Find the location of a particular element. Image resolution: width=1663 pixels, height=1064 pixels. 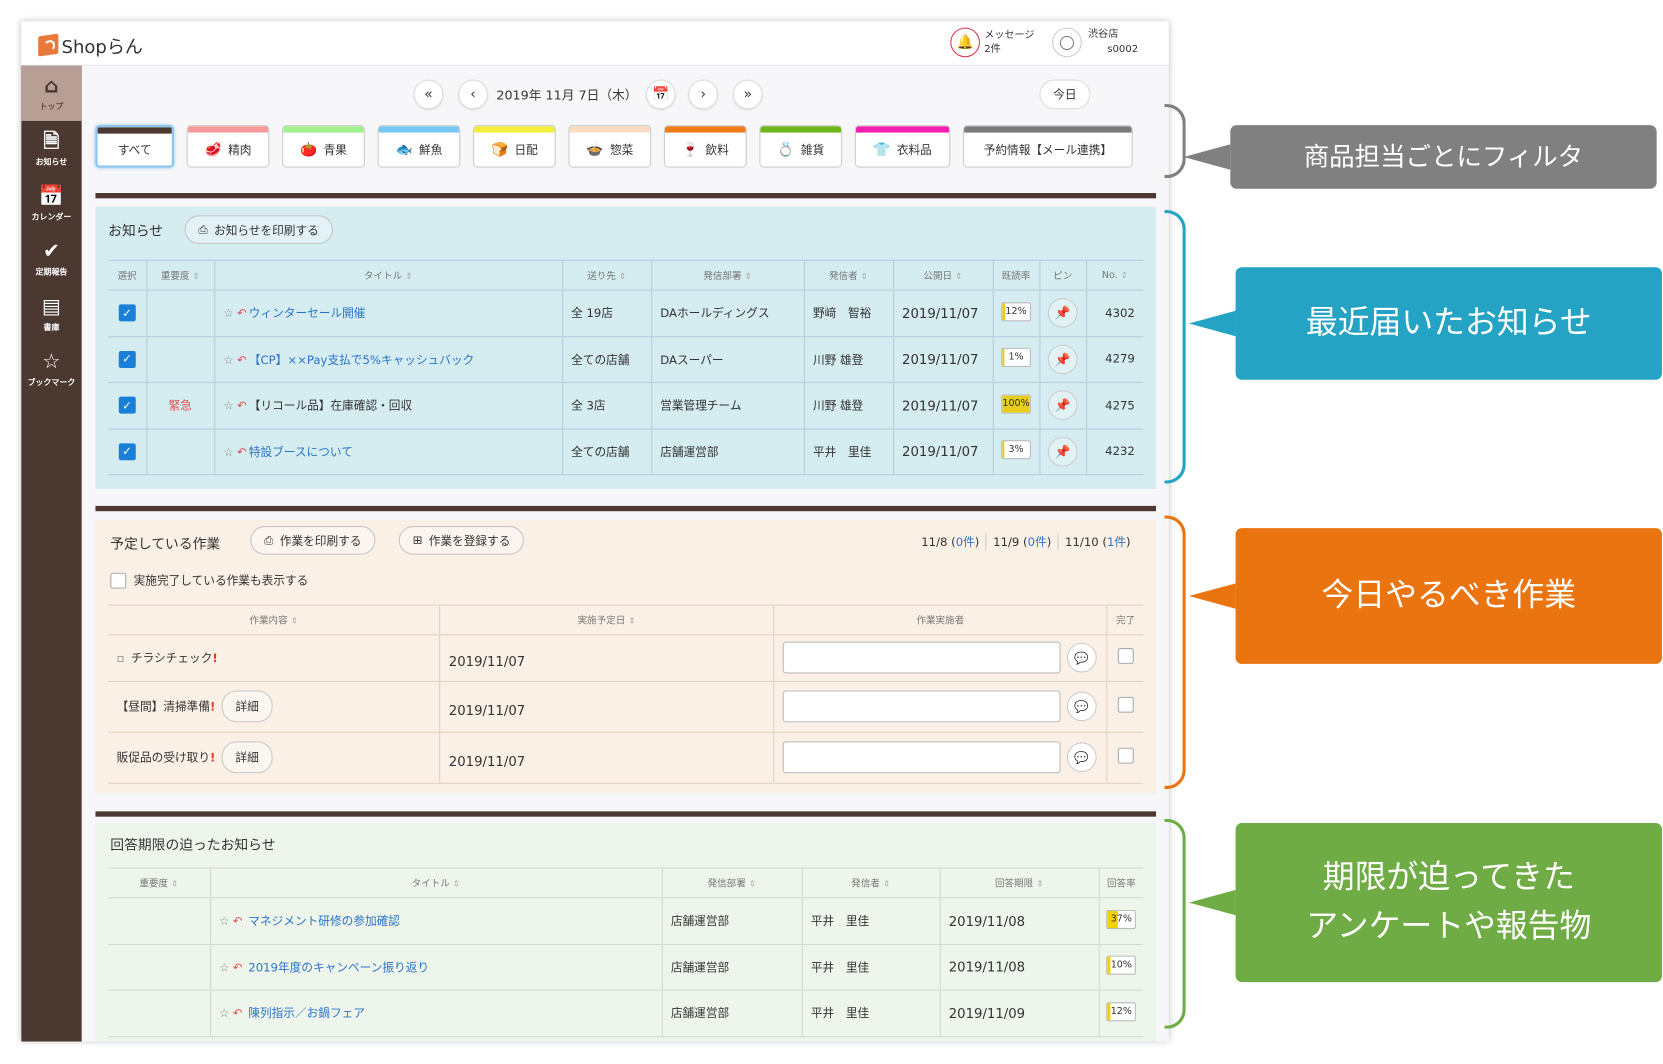

deadline-due: 2019/11/09 is located at coordinates (987, 1013).